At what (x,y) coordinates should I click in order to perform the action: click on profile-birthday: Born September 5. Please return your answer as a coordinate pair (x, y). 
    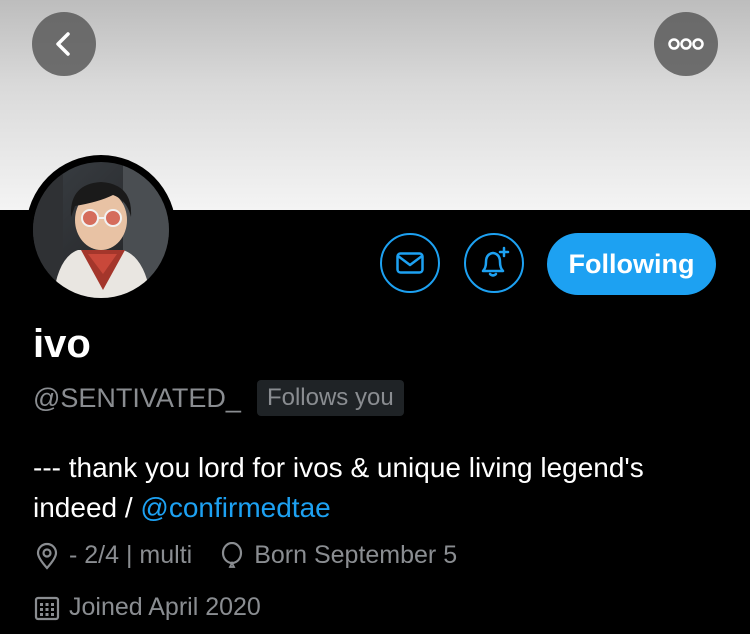
    Looking at the image, I should click on (356, 555).